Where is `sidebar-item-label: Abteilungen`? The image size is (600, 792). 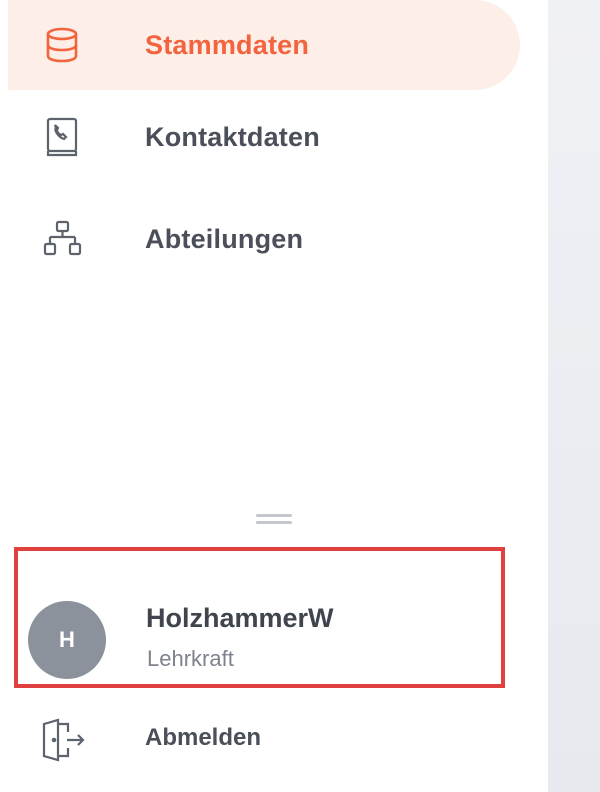
sidebar-item-label: Abteilungen is located at coordinates (224, 238).